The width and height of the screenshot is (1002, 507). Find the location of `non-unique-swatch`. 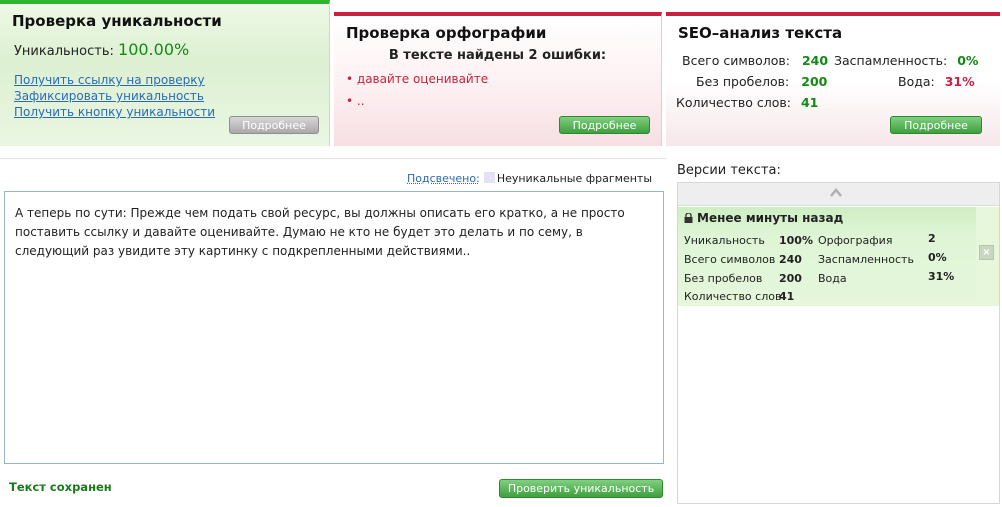

non-unique-swatch is located at coordinates (489, 177).